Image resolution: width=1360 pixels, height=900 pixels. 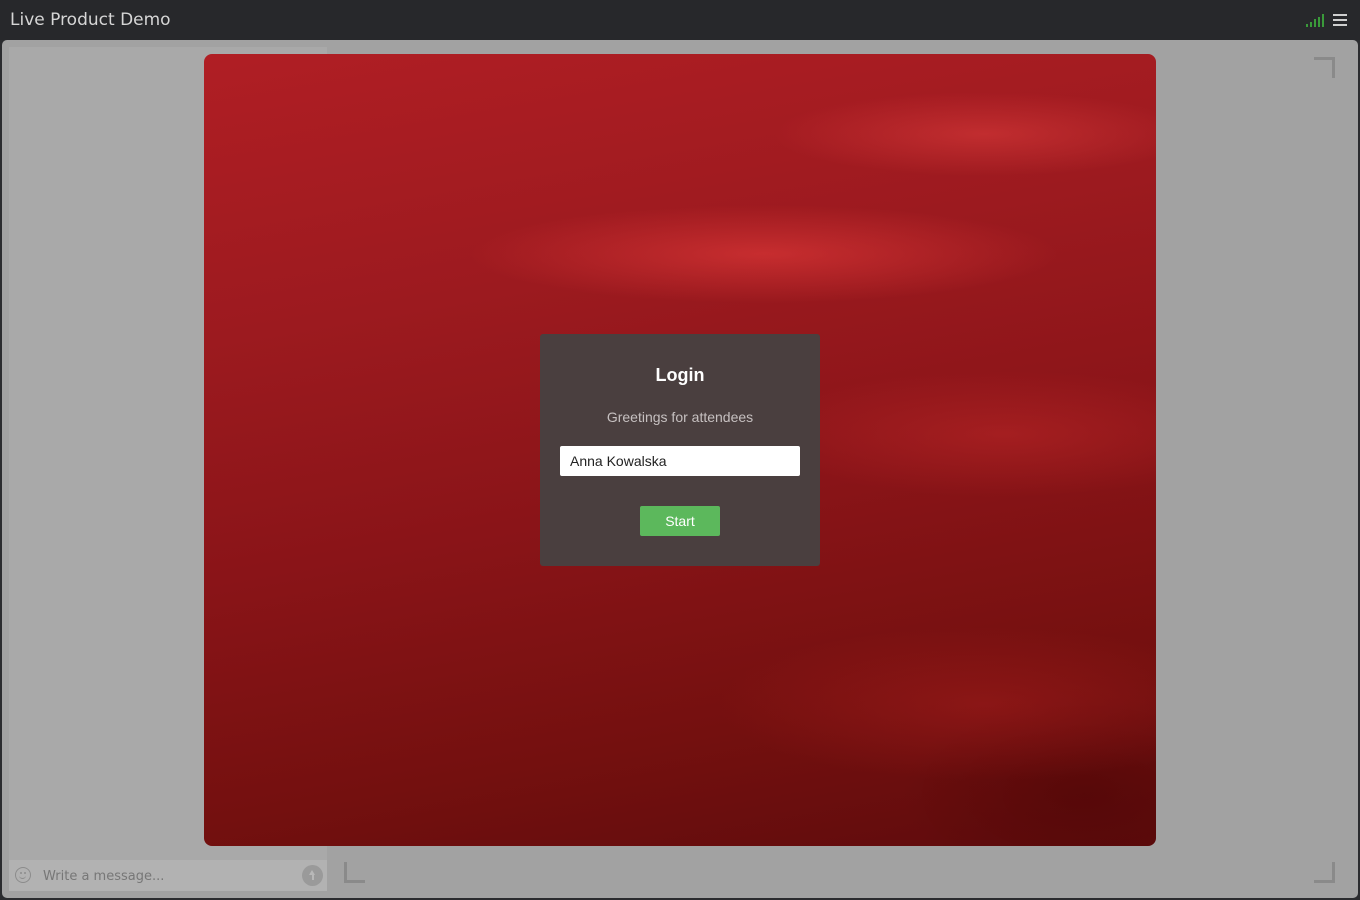 I want to click on signal-strength-icon, so click(x=1315, y=20).